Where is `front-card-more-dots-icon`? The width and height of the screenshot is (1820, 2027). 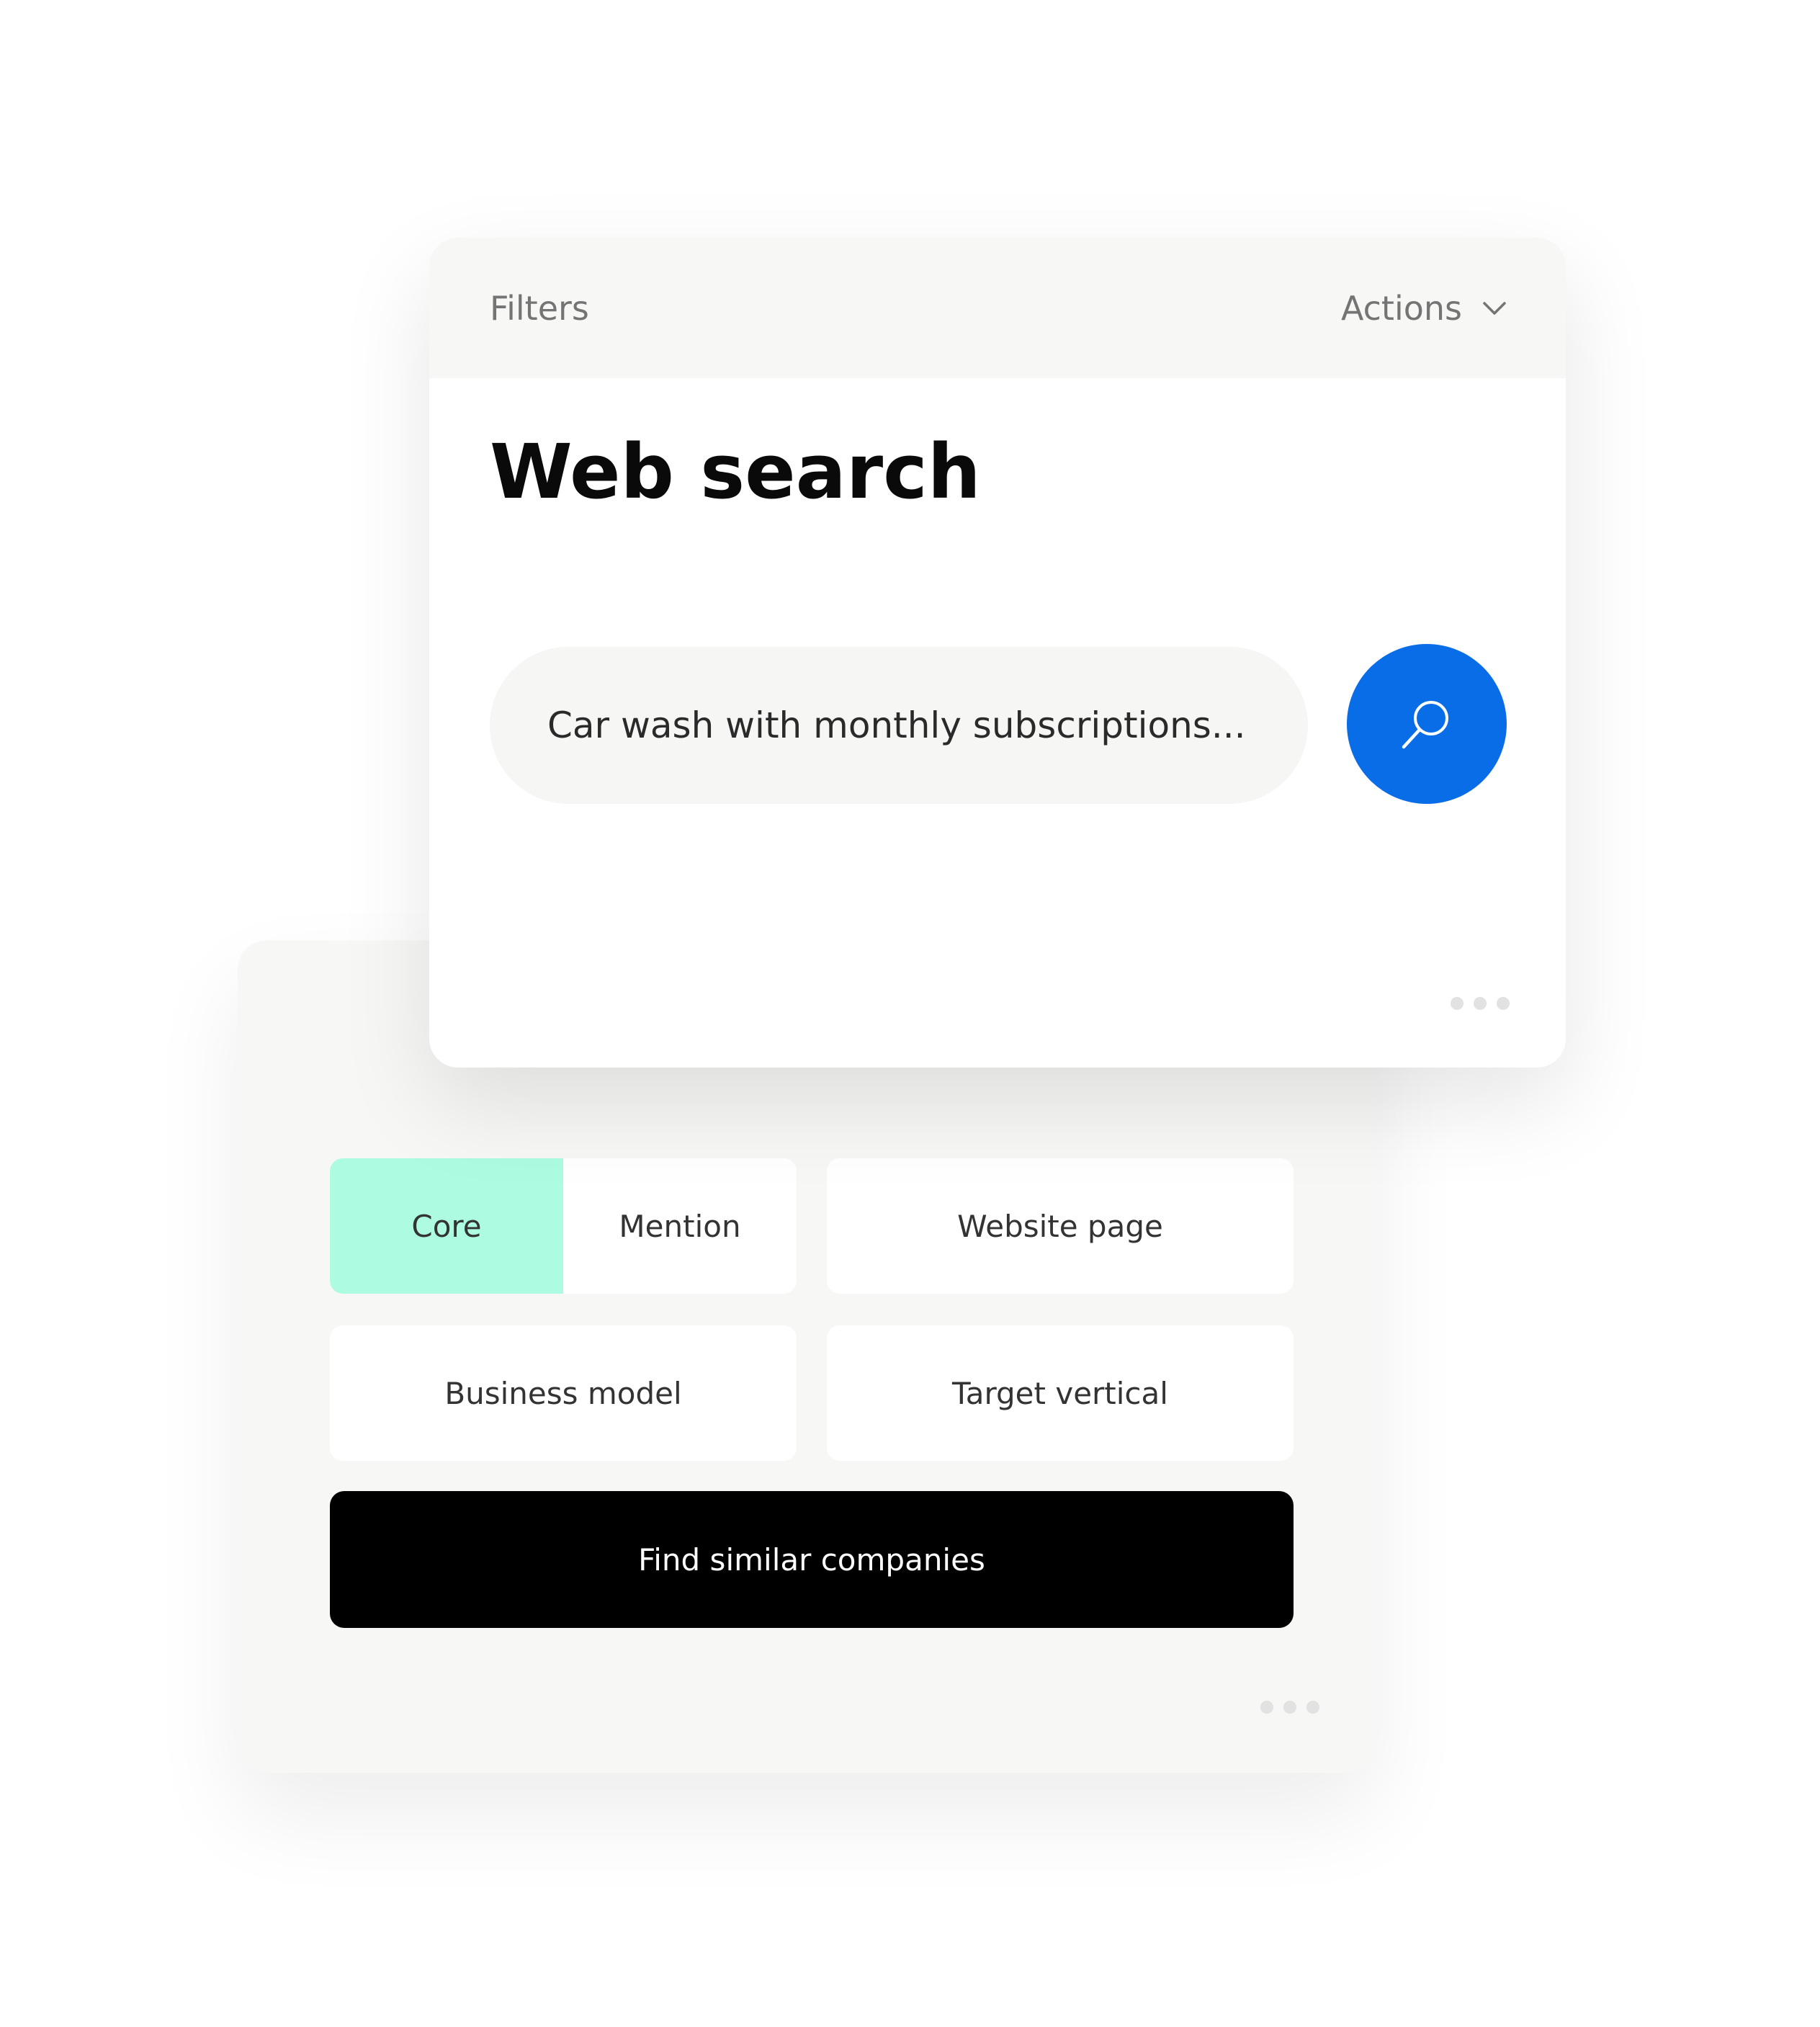 front-card-more-dots-icon is located at coordinates (1480, 1003).